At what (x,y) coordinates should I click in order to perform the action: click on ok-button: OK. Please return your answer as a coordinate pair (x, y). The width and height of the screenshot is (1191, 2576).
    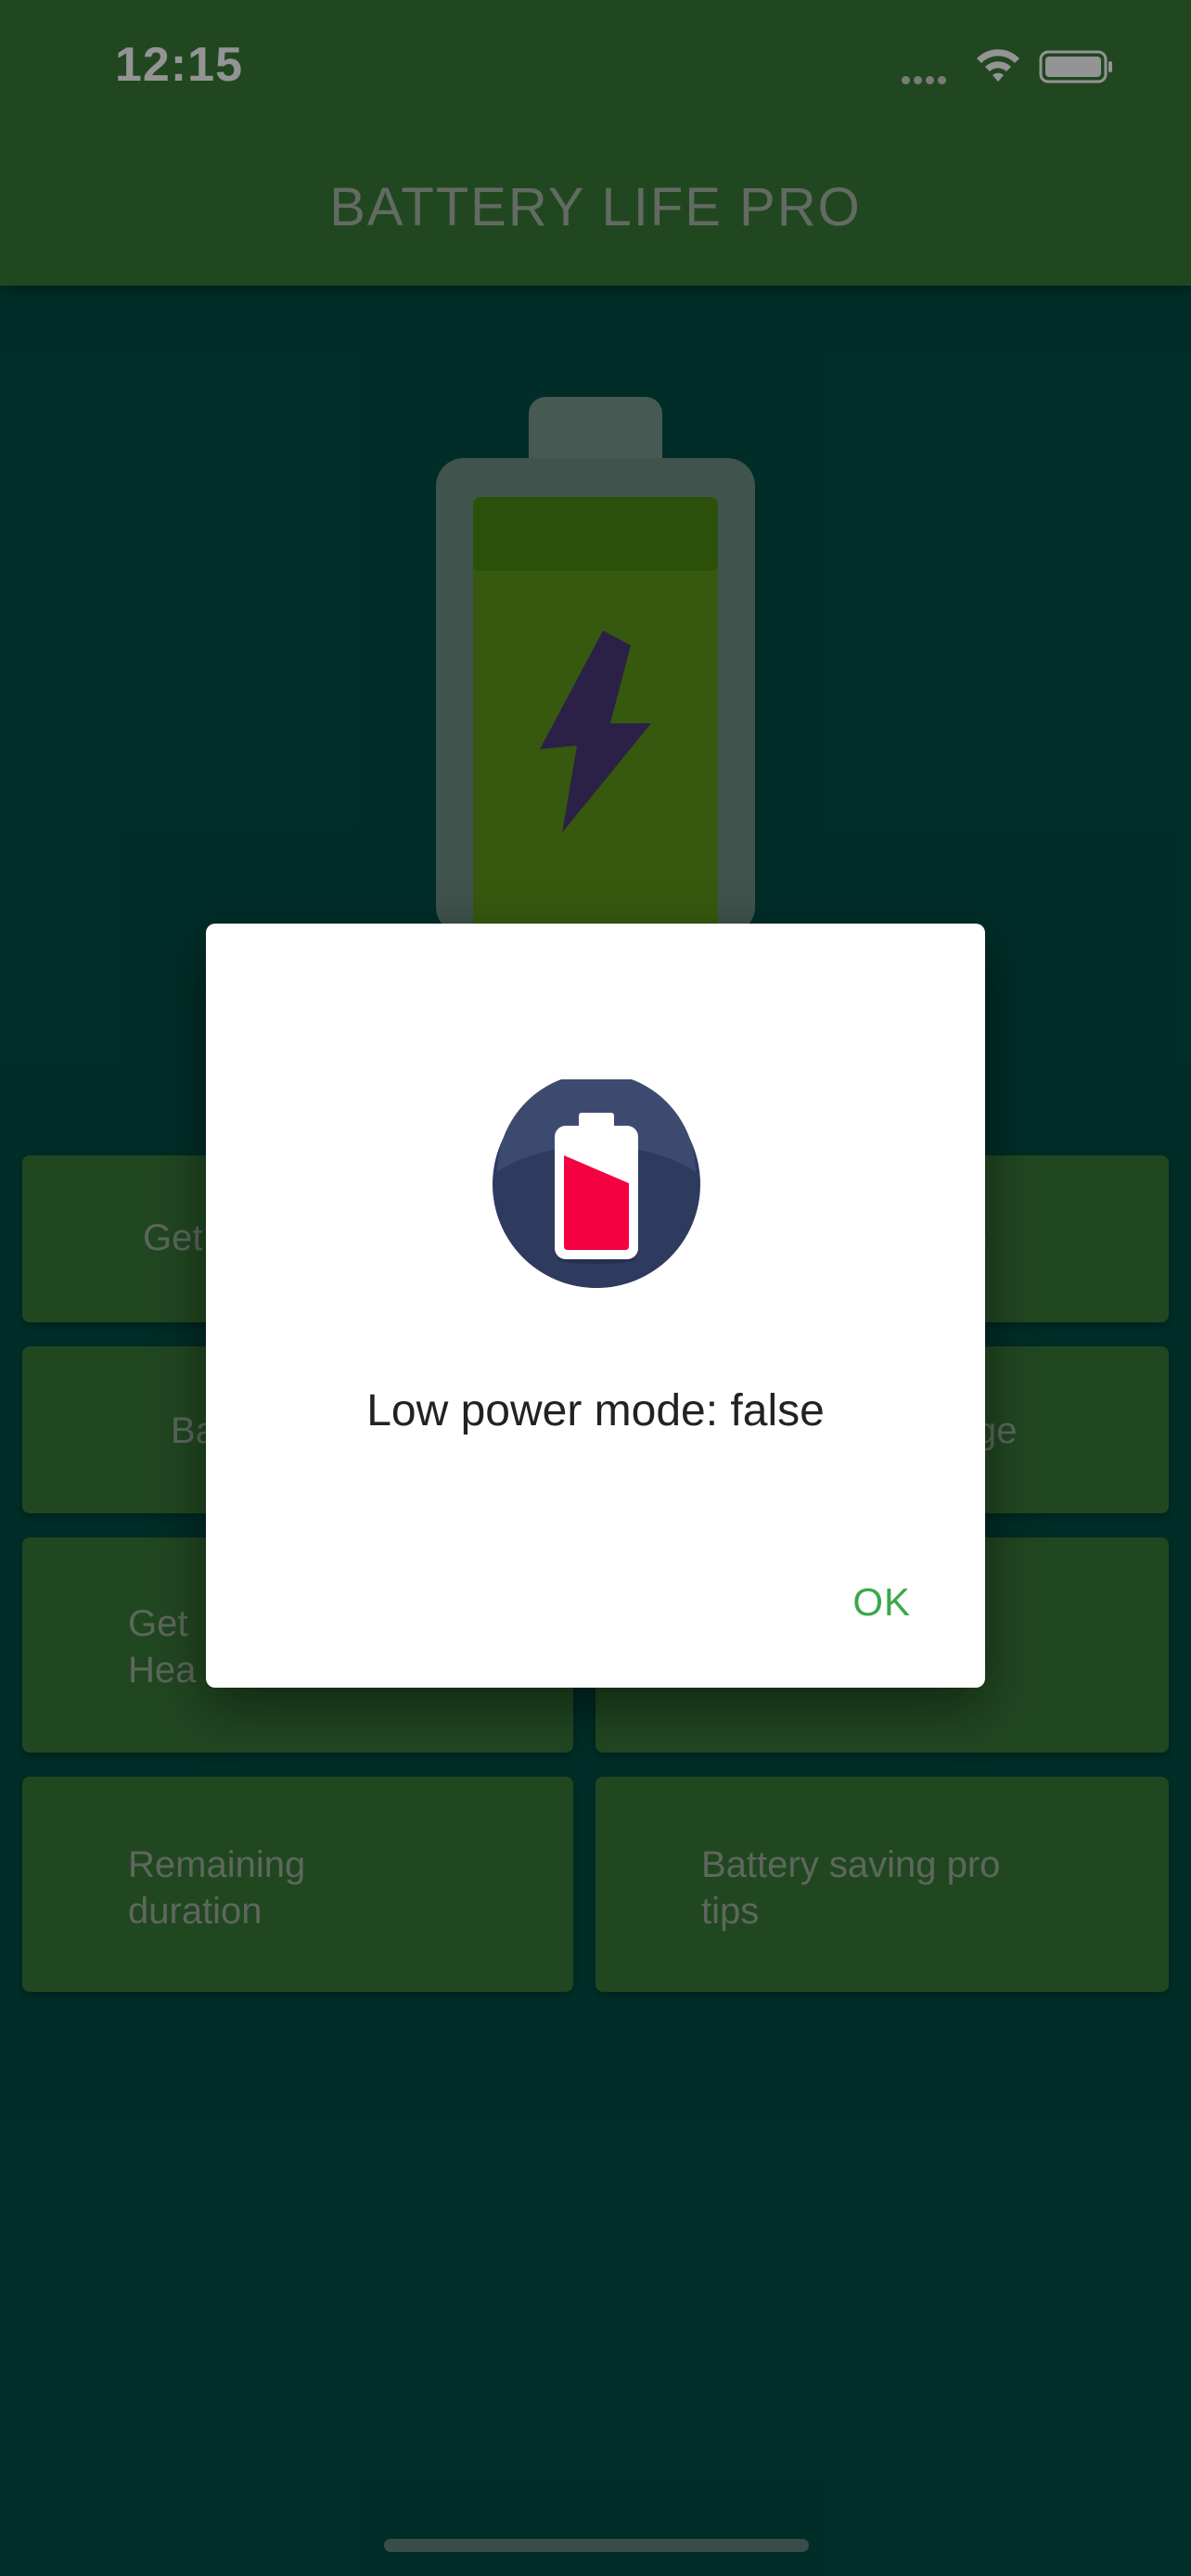
    Looking at the image, I should click on (881, 1602).